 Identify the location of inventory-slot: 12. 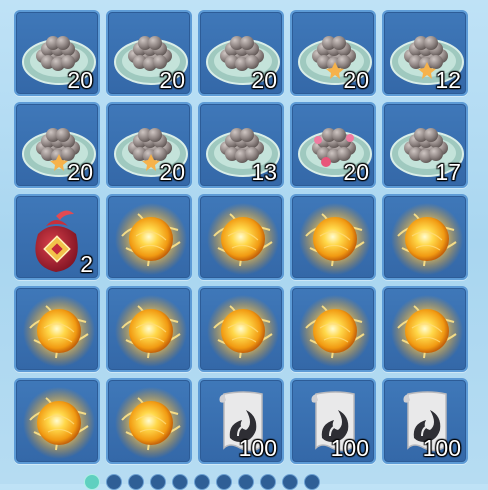
(425, 53).